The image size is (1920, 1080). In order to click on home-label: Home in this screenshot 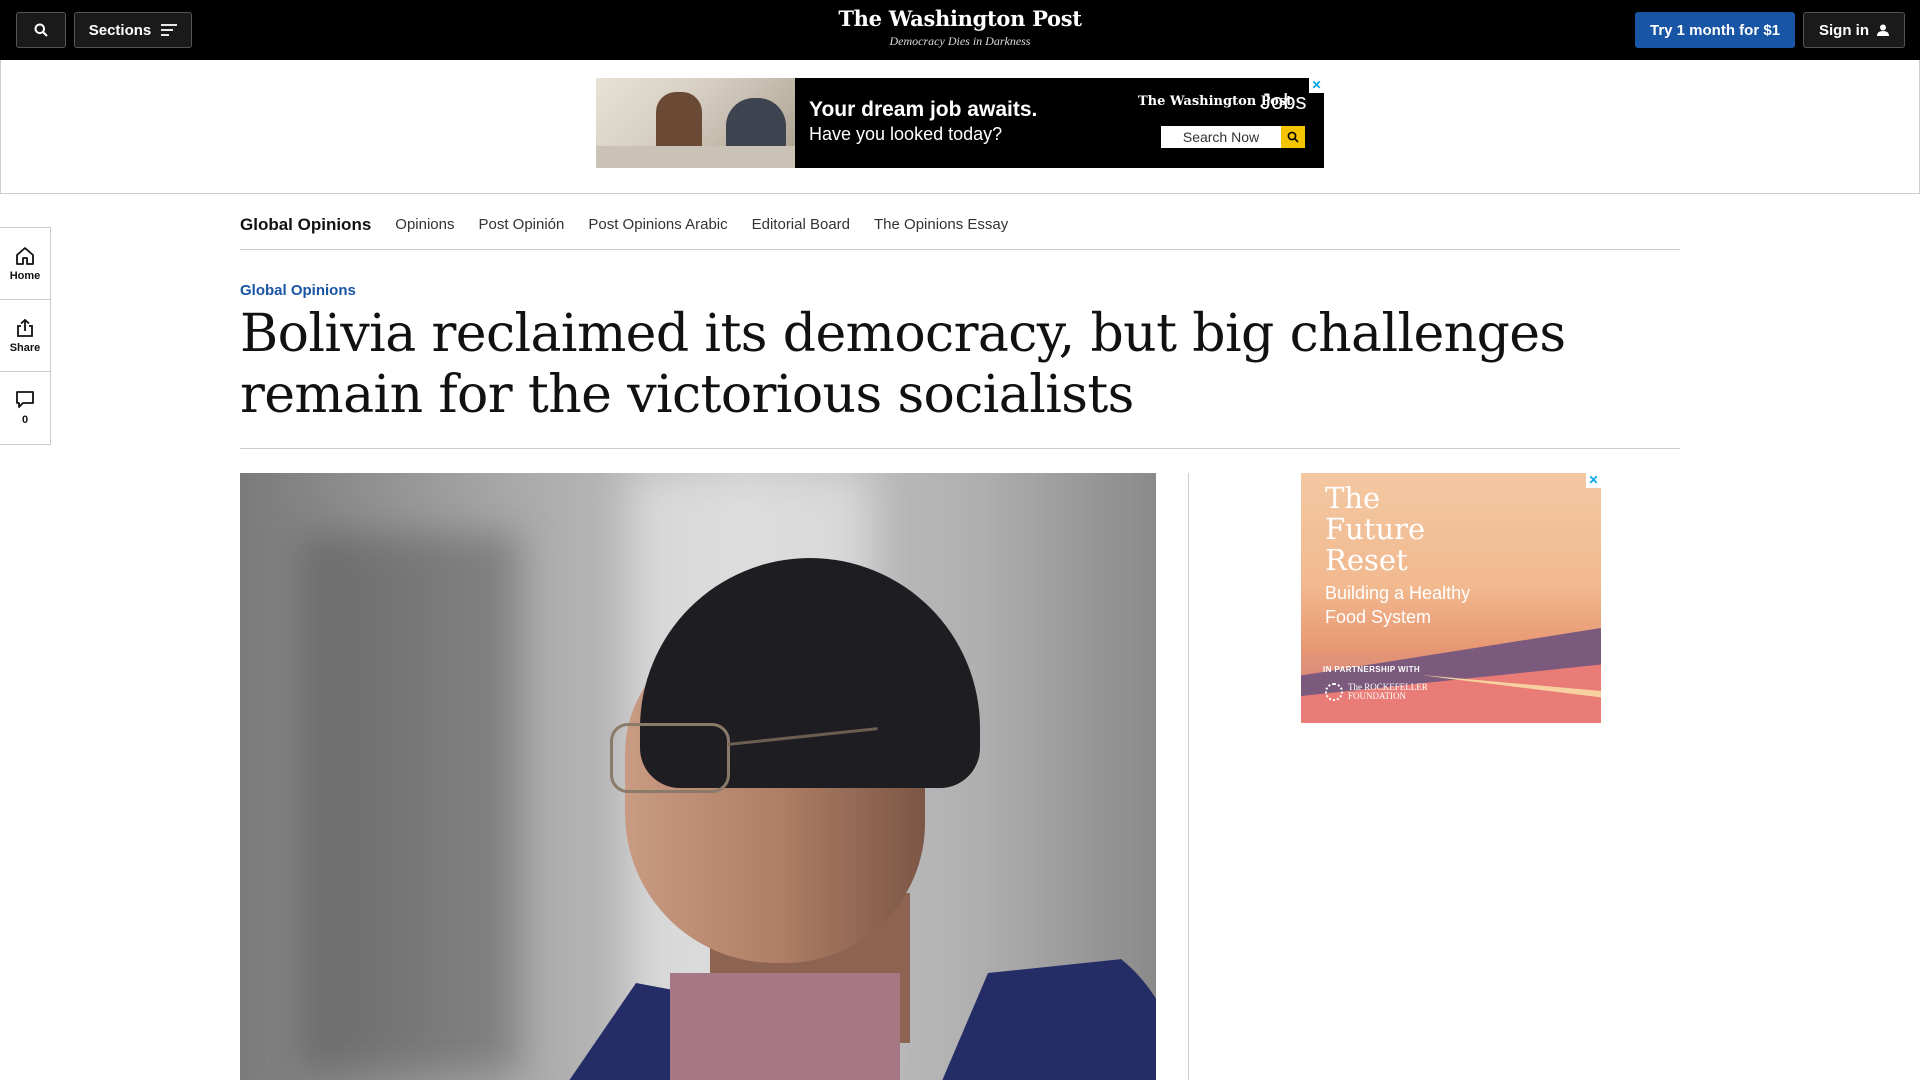, I will do `click(25, 275)`.